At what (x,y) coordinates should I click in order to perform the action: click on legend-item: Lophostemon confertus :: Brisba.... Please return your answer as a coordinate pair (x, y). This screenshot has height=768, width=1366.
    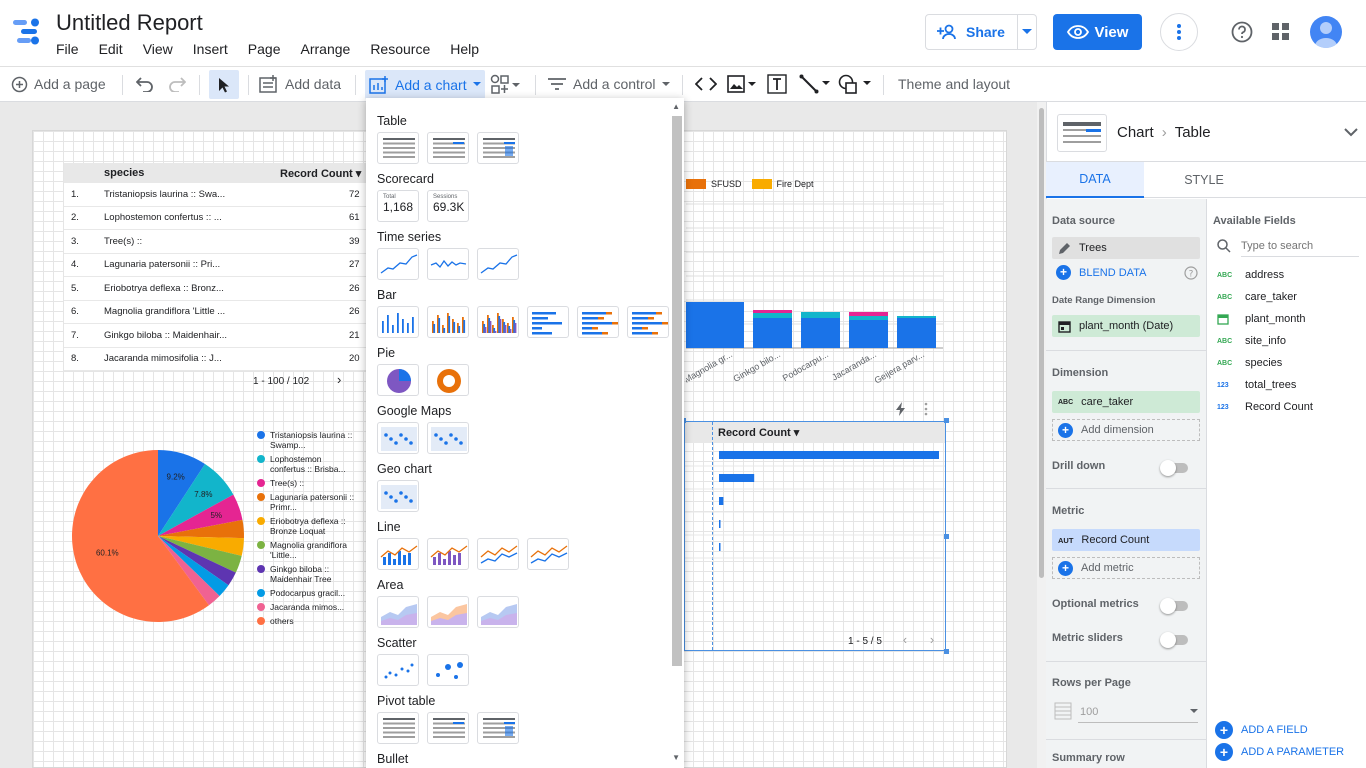
    Looking at the image, I should click on (307, 464).